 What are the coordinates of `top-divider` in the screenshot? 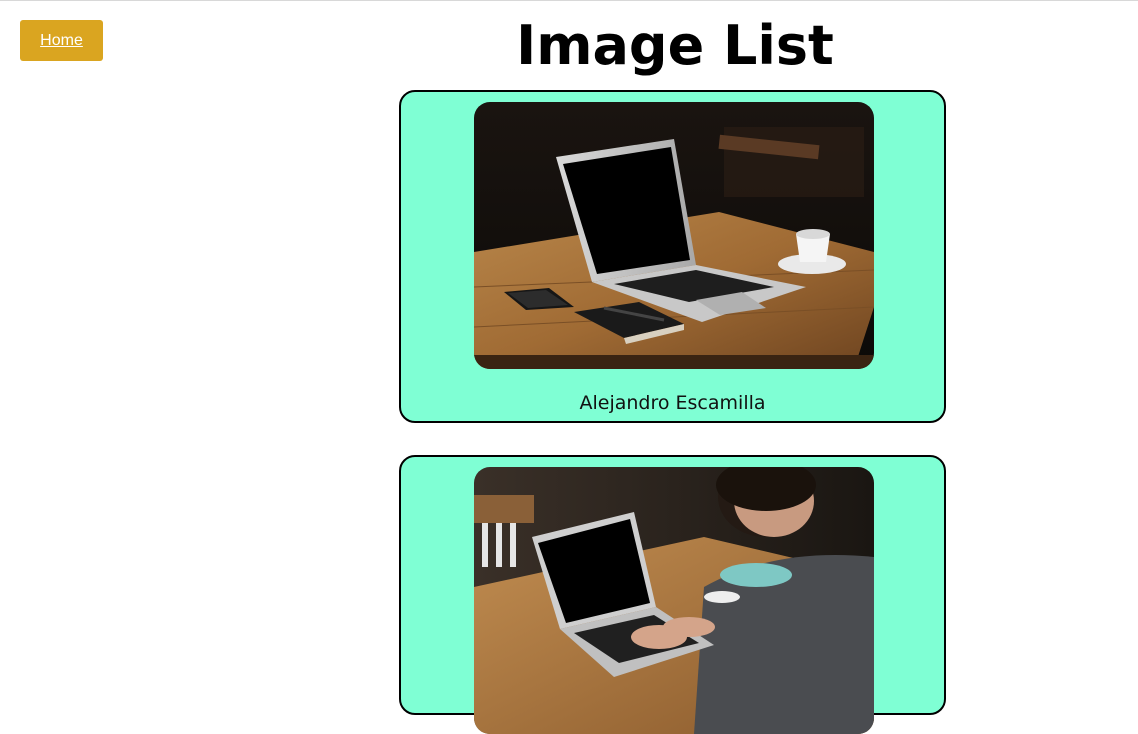 It's located at (569, 0).